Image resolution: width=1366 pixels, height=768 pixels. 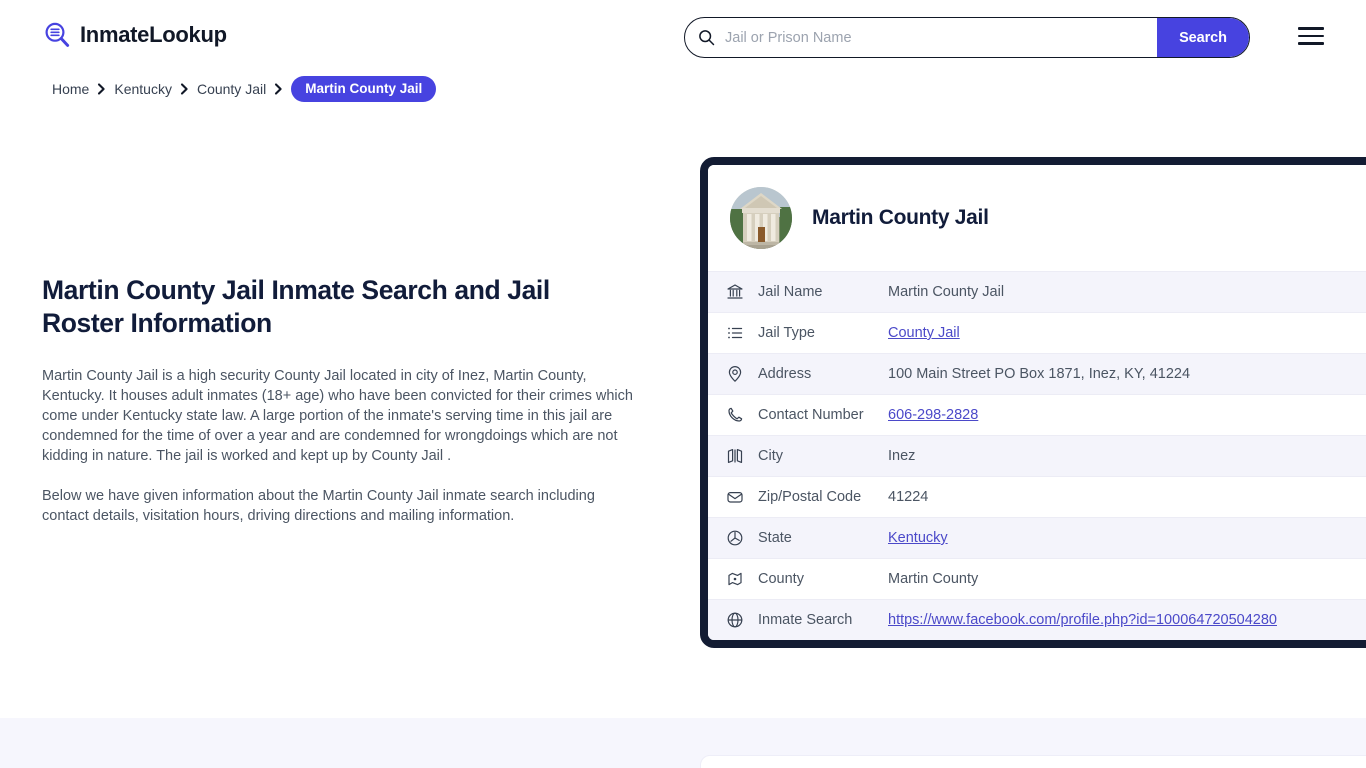 What do you see at coordinates (1037, 578) in the screenshot?
I see `table-row: County Martin County` at bounding box center [1037, 578].